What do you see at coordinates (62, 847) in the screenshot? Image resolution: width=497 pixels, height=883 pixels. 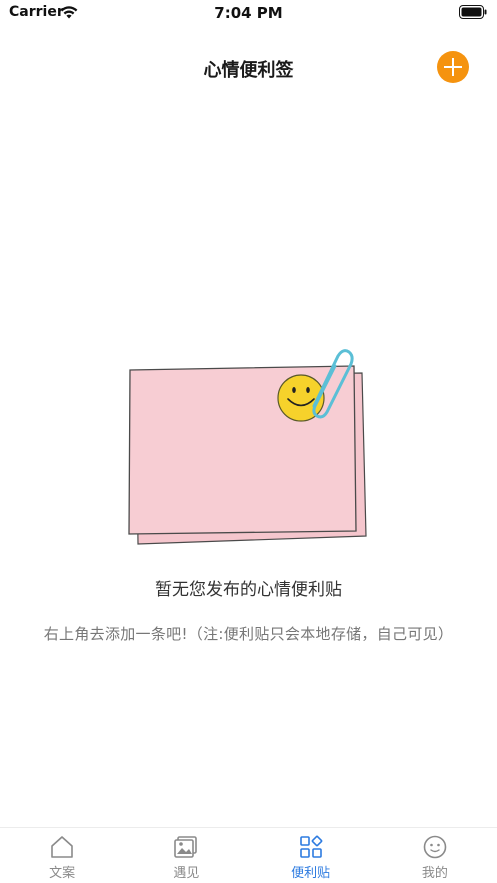 I see `home-icon` at bounding box center [62, 847].